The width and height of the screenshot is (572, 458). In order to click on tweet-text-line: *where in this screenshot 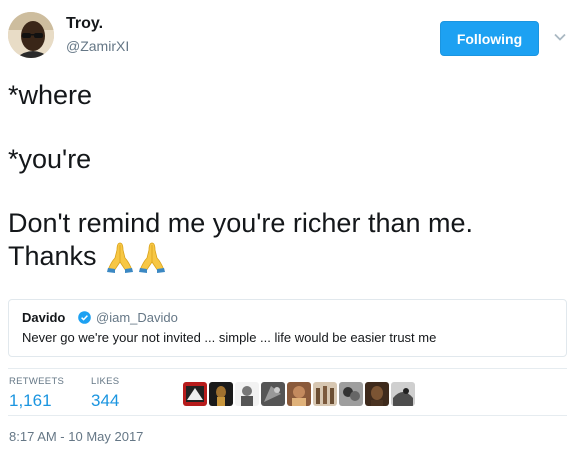, I will do `click(50, 95)`.